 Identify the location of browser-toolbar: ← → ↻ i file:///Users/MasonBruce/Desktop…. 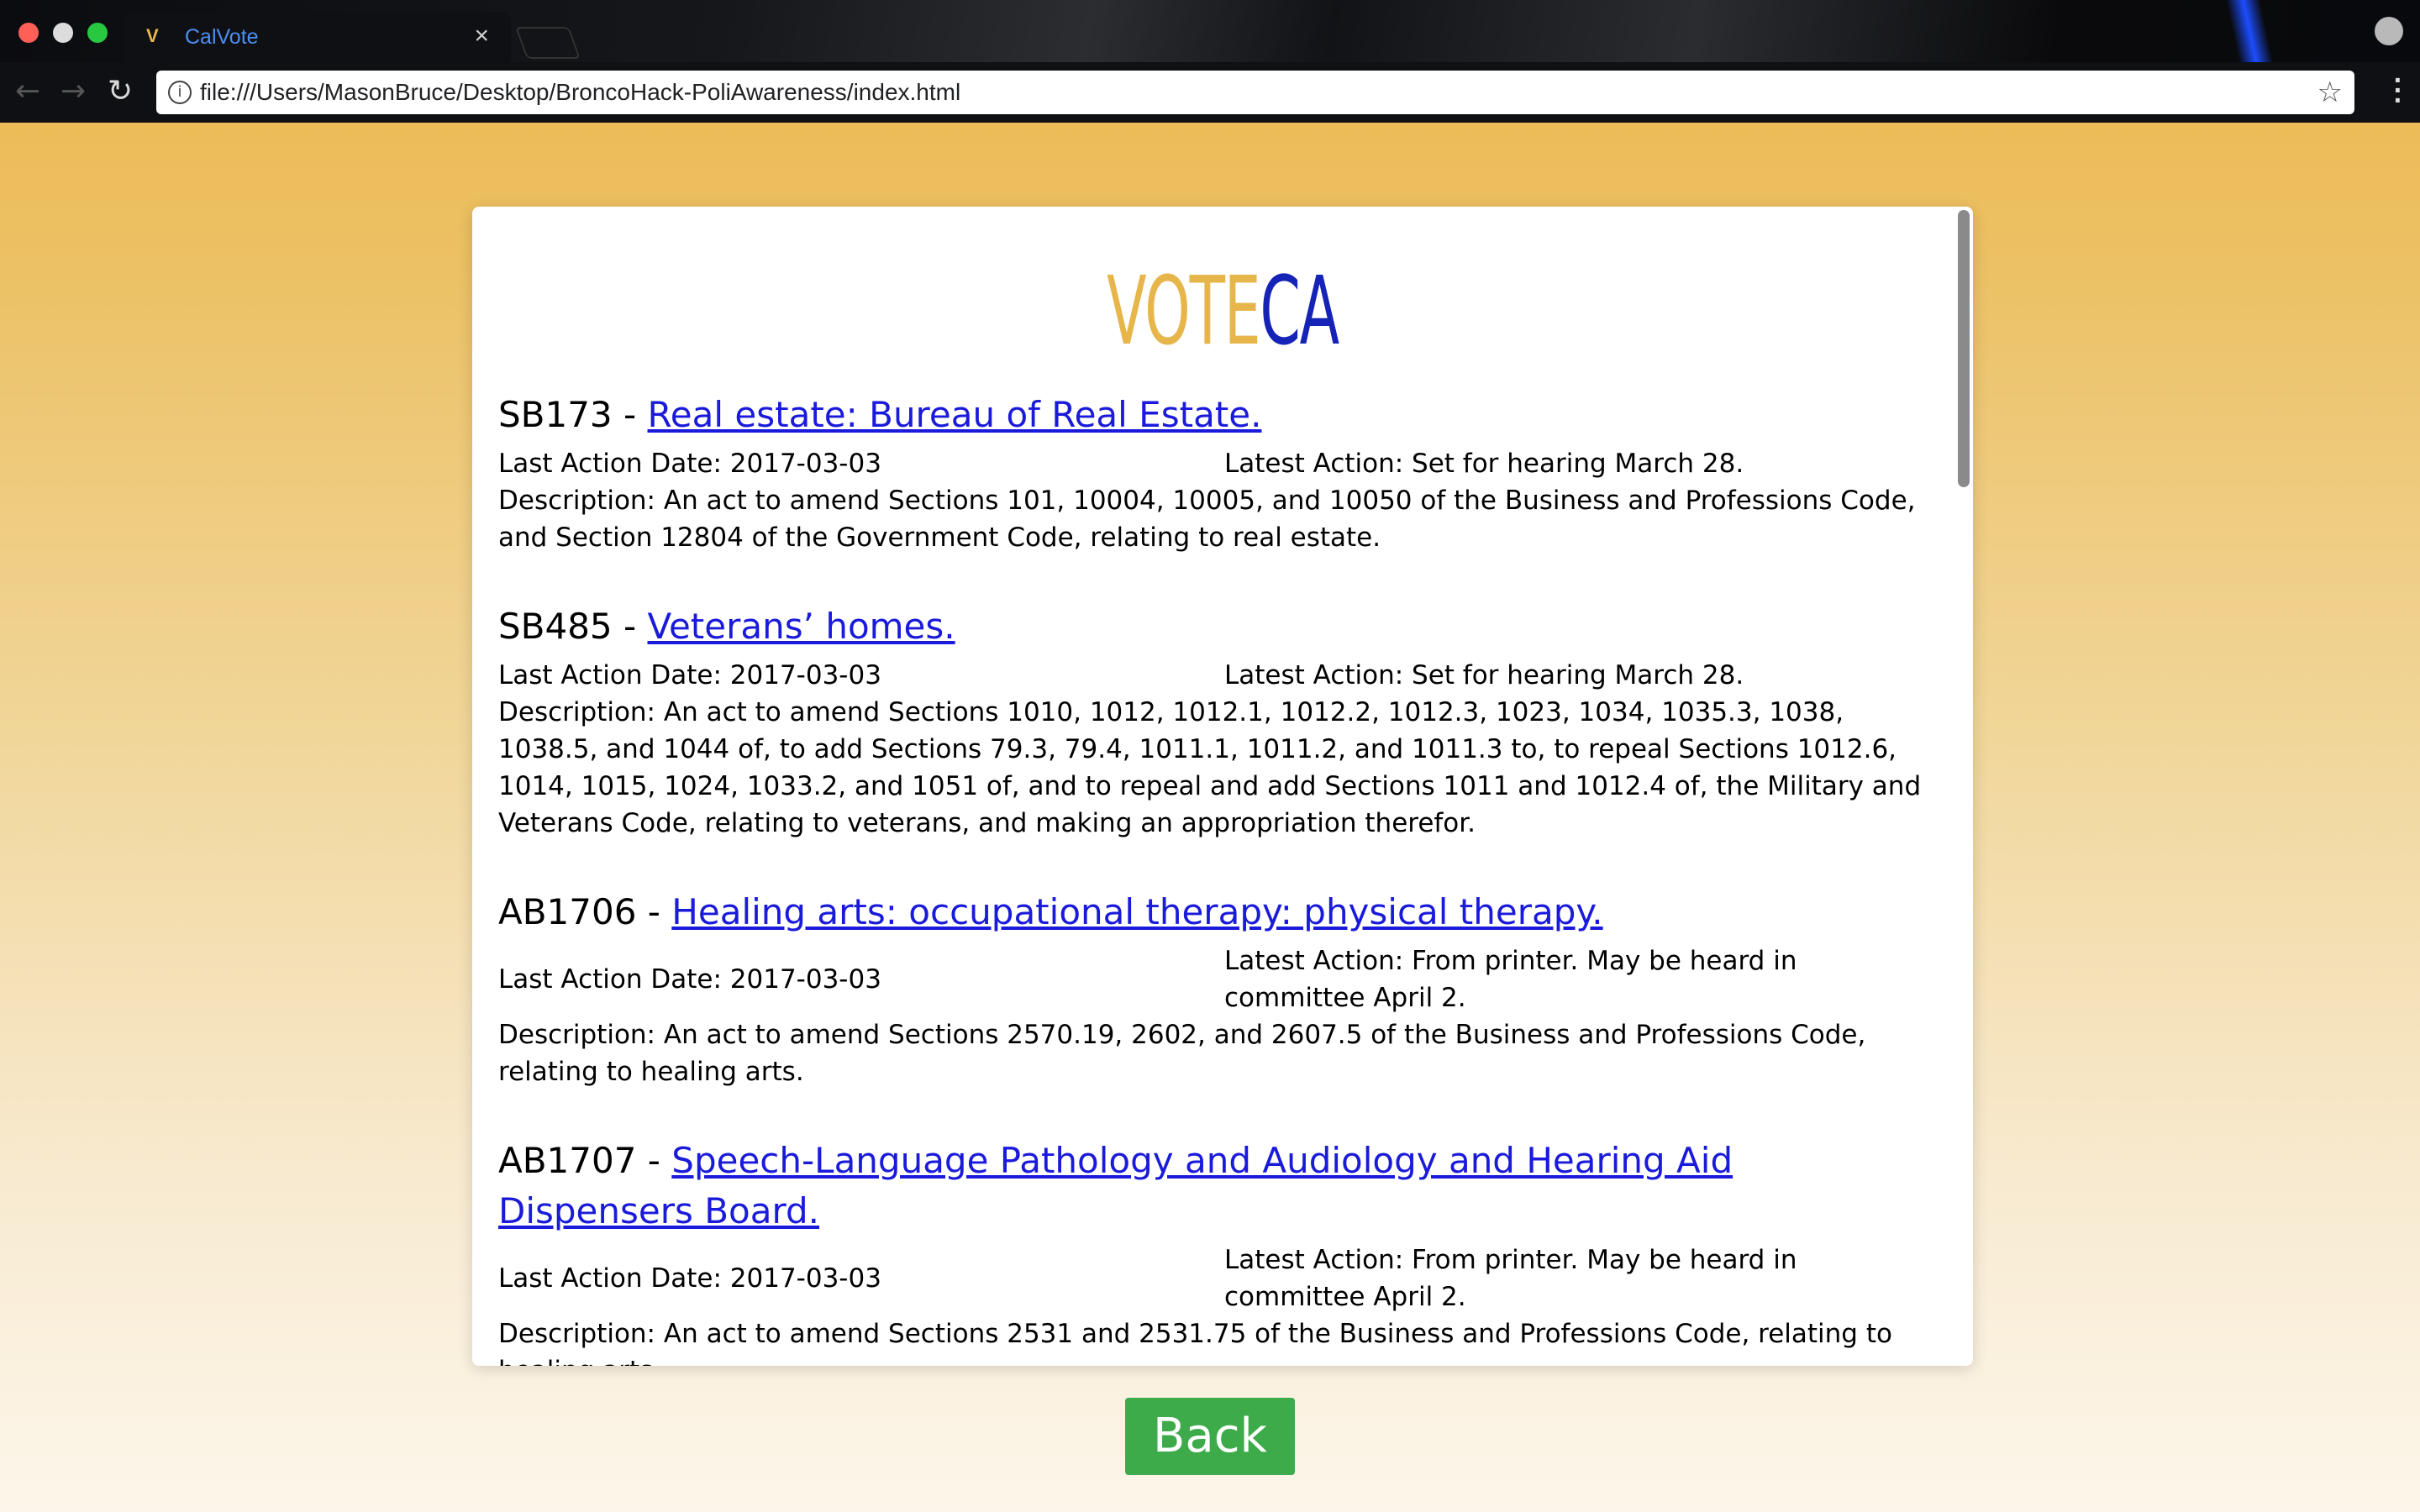
(1210, 92).